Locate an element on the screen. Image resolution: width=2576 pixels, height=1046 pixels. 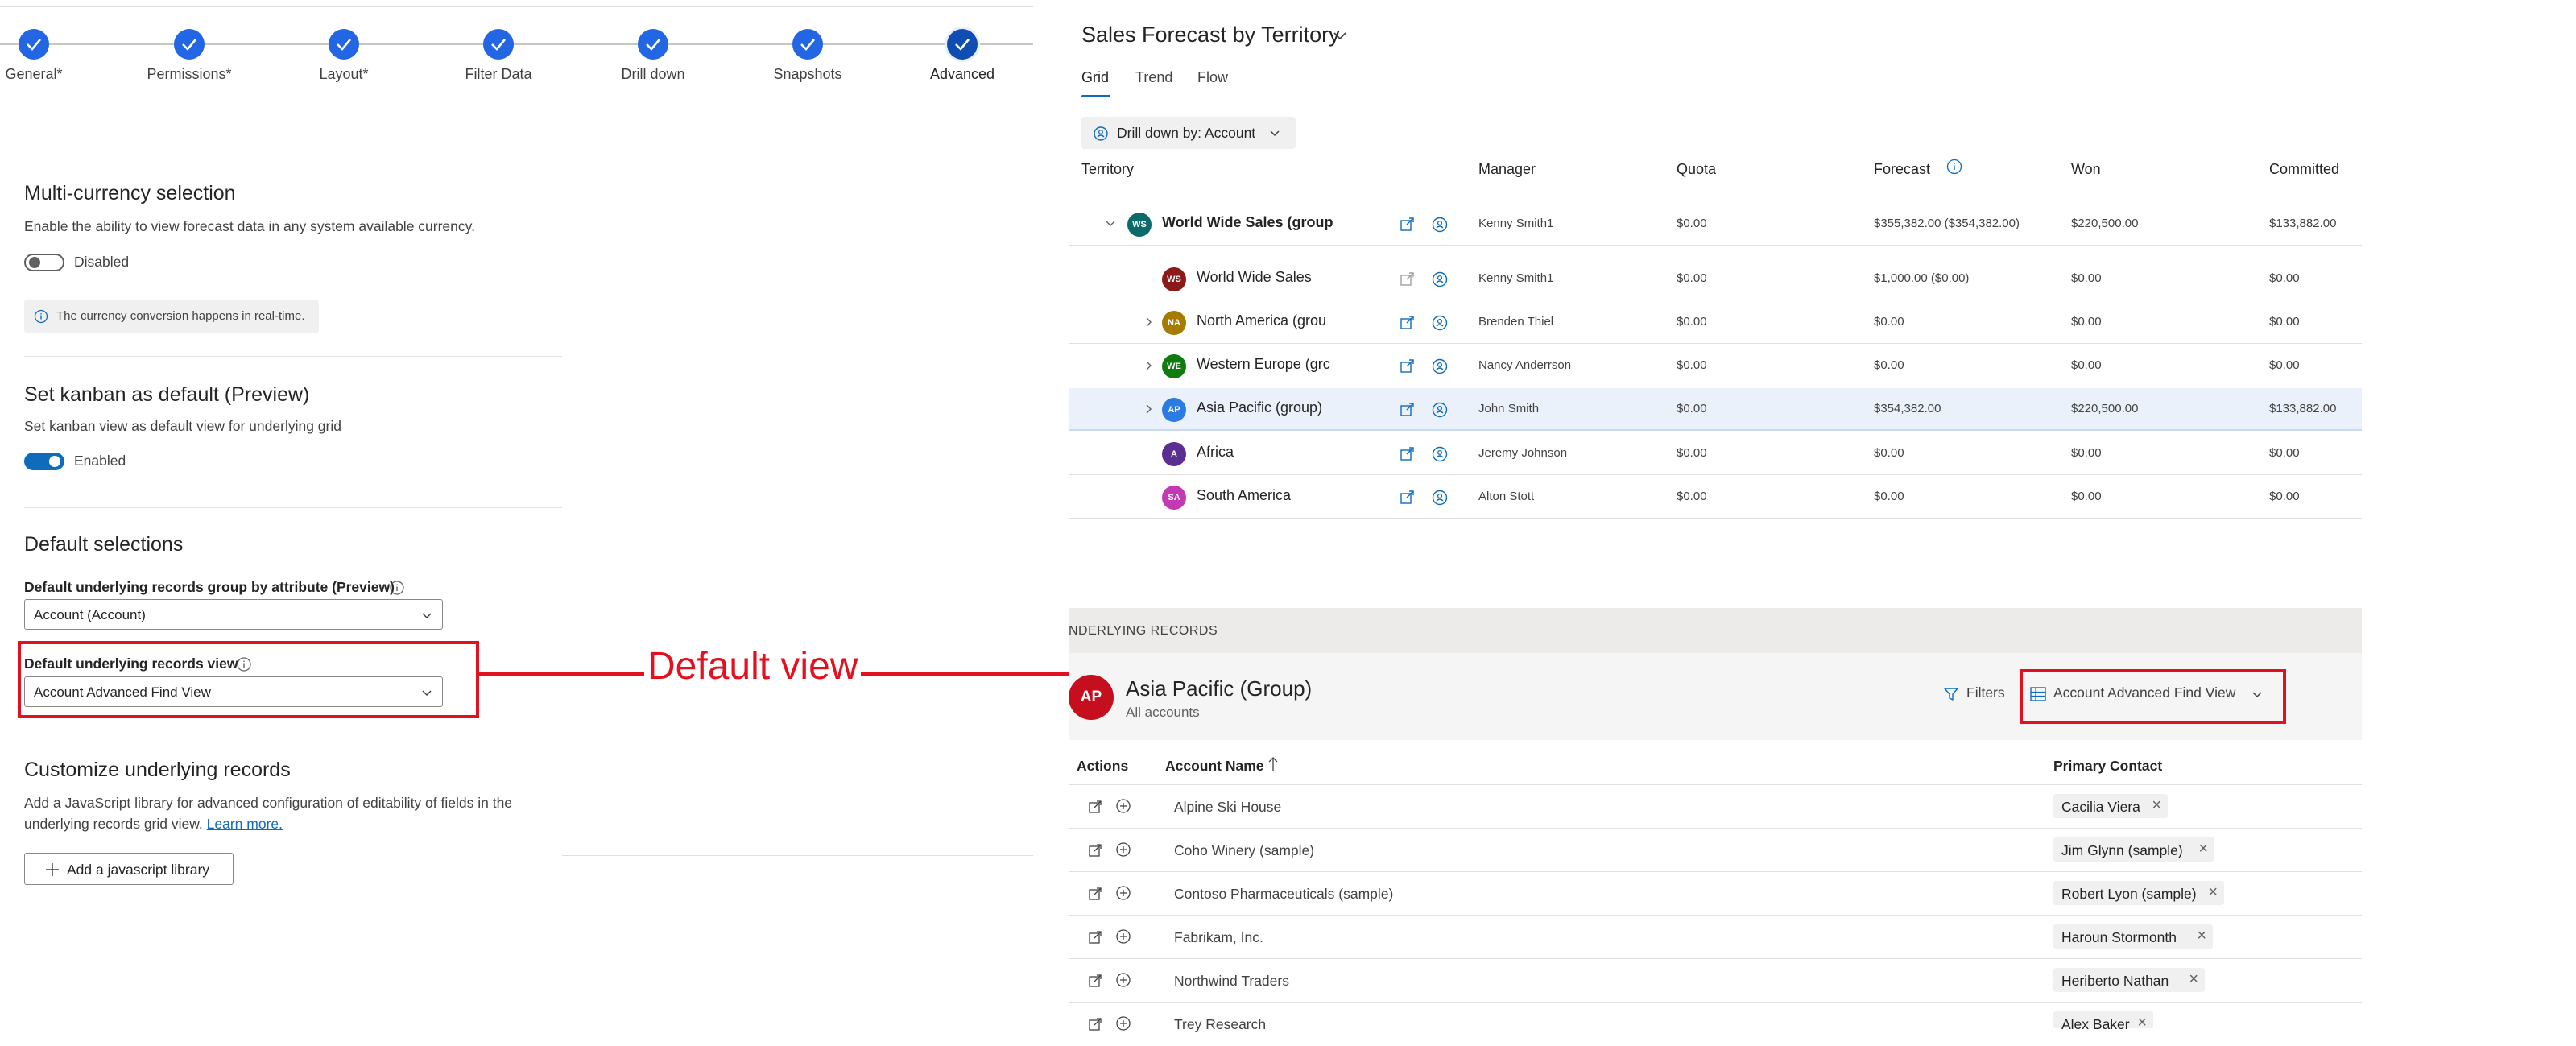
account-name: Fabrikam, Inc. is located at coordinates (1218, 938).